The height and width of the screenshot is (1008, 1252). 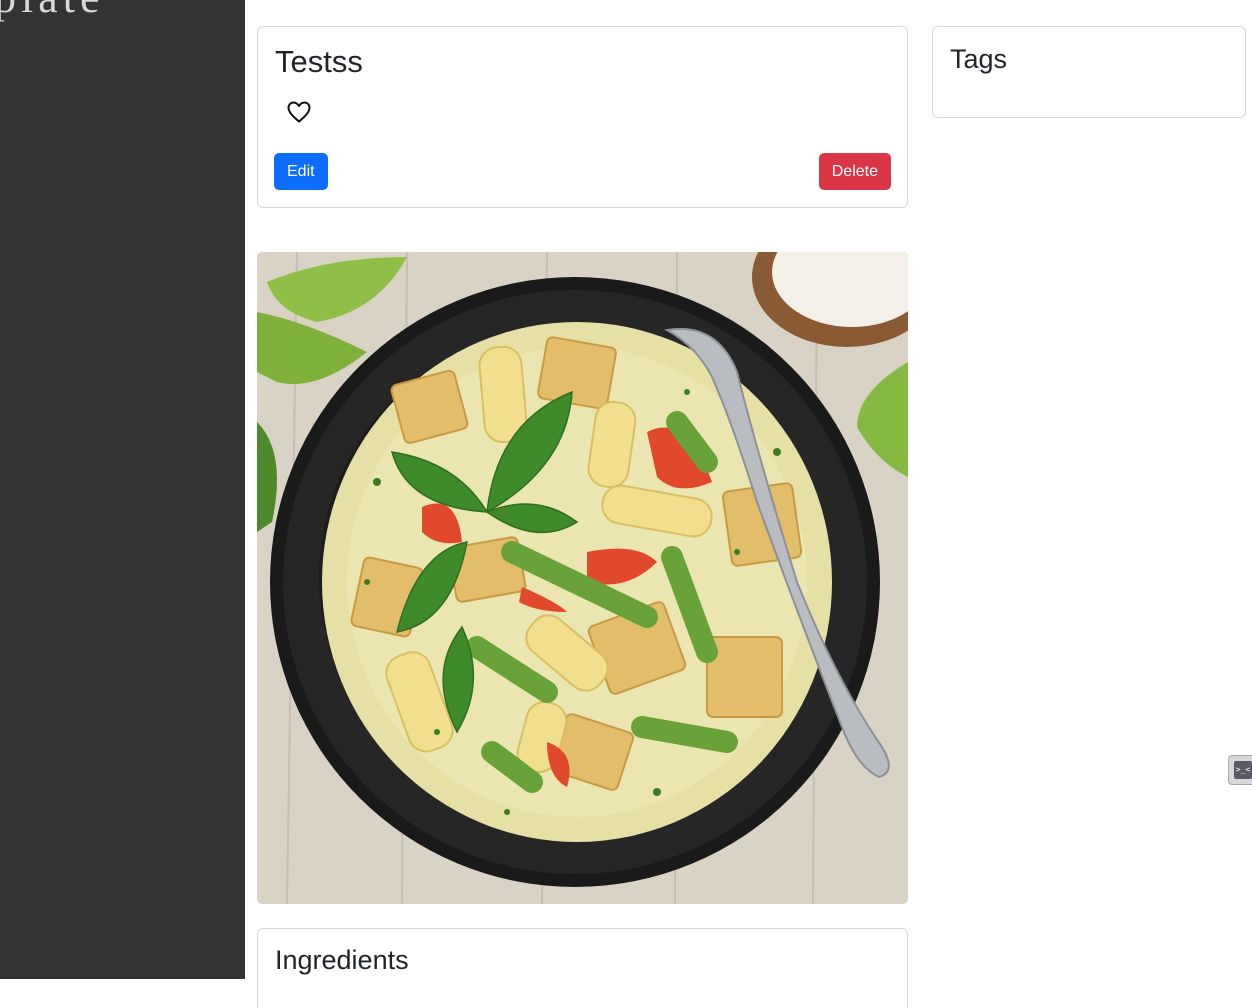 What do you see at coordinates (582, 117) in the screenshot?
I see `recipe-header-card: Testss Edit Delete` at bounding box center [582, 117].